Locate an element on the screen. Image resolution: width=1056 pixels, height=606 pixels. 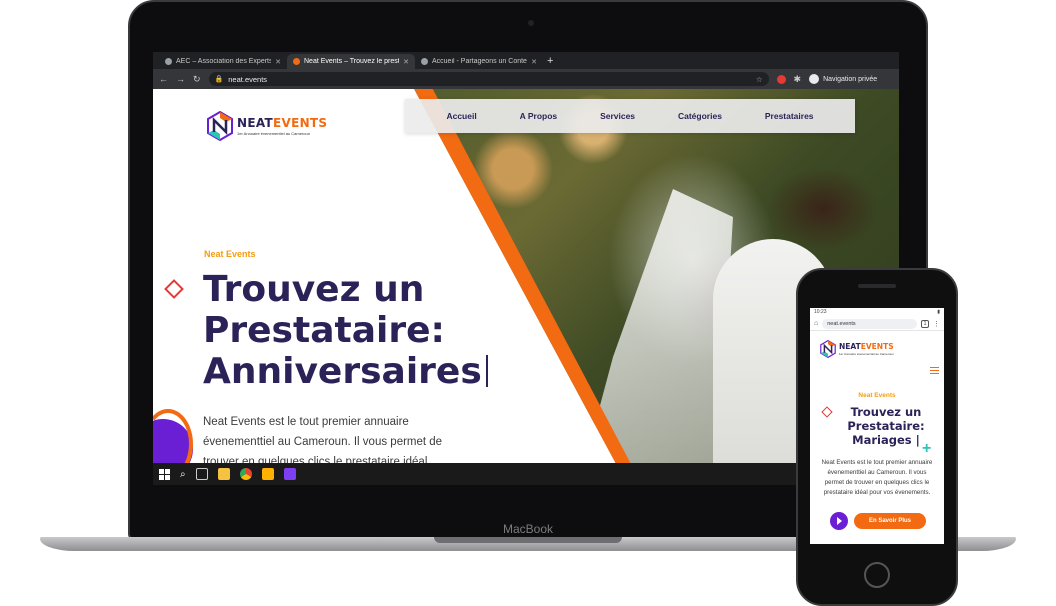
status-time: 10:23 is located at coordinates (820, 312).